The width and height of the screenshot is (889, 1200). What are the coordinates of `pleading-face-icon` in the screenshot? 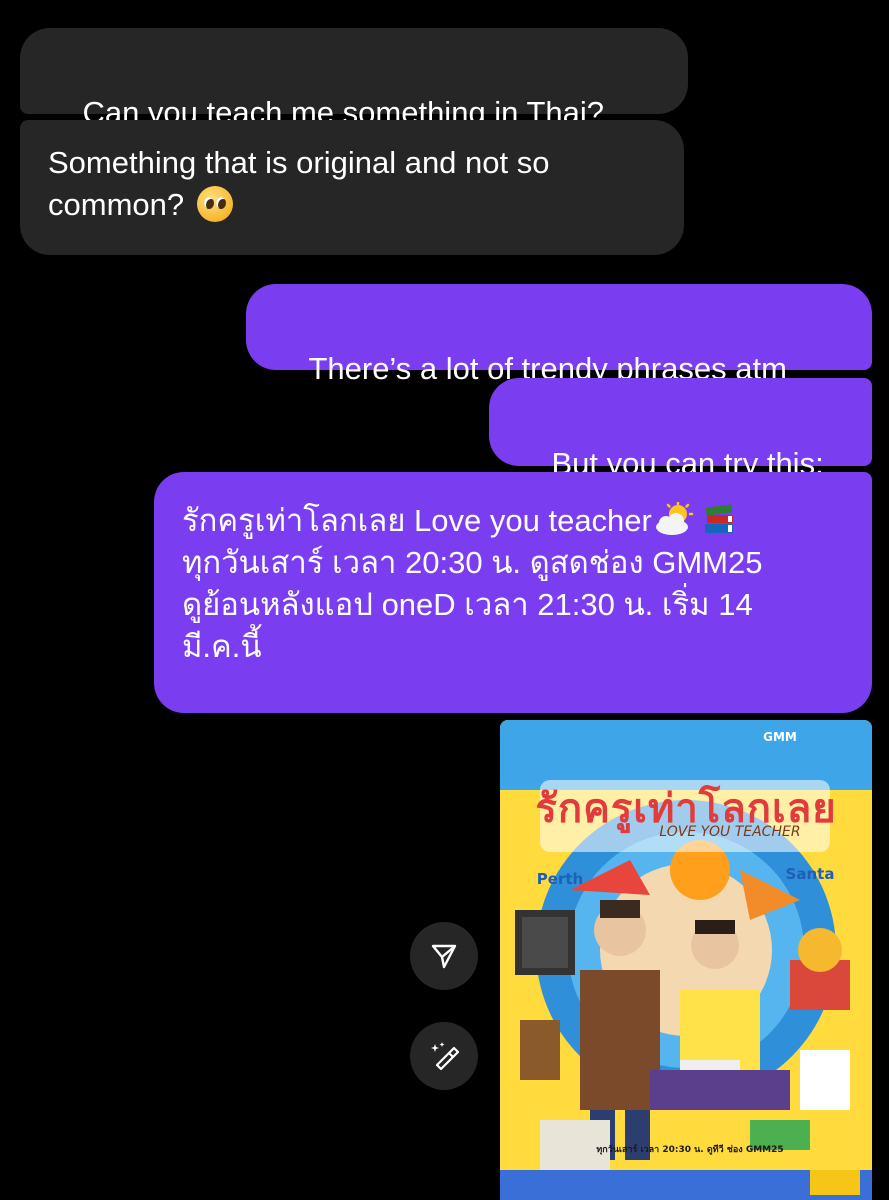 It's located at (214, 203).